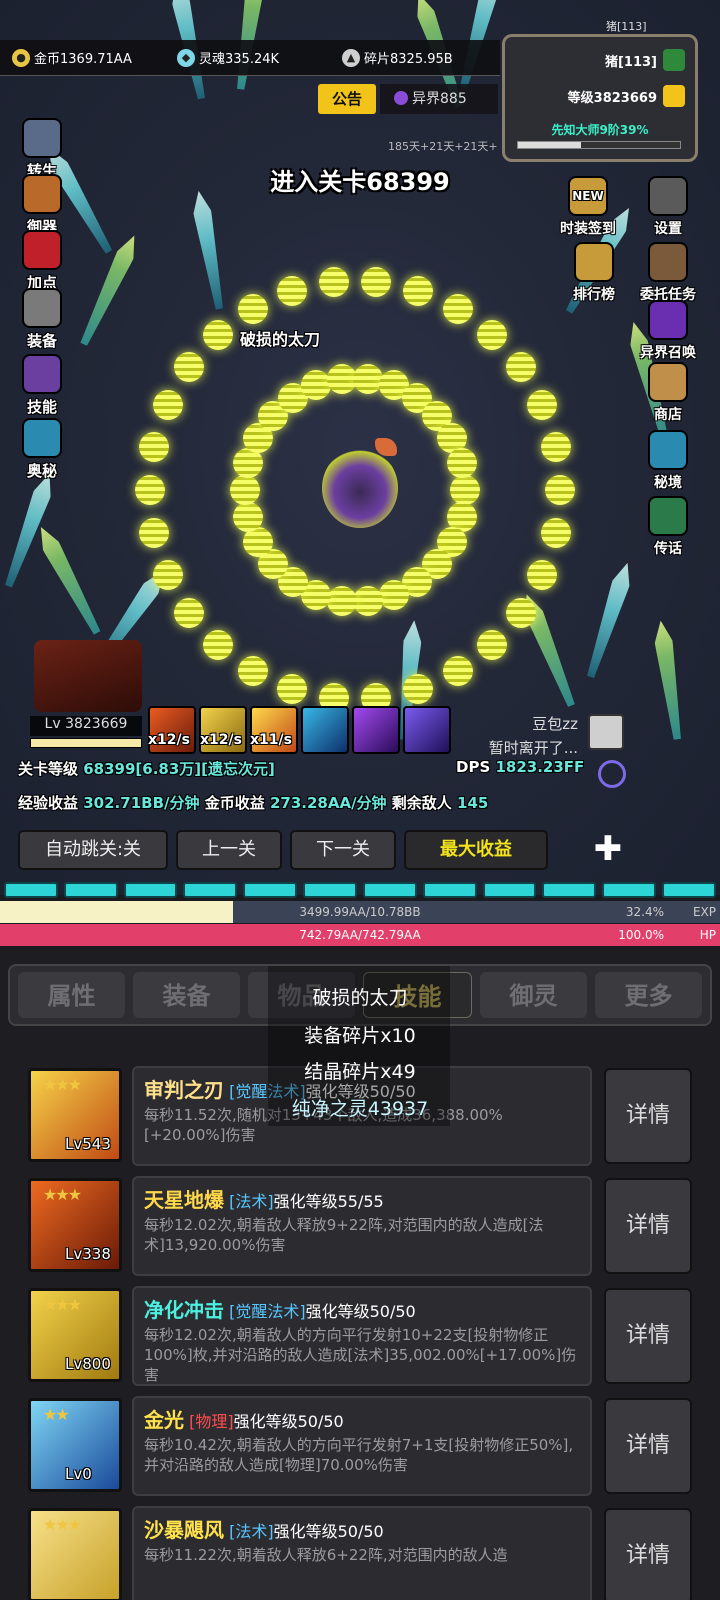 Image resolution: width=720 pixels, height=1600 pixels. What do you see at coordinates (360, 1036) in the screenshot?
I see `loot-item: 装备碎片x10` at bounding box center [360, 1036].